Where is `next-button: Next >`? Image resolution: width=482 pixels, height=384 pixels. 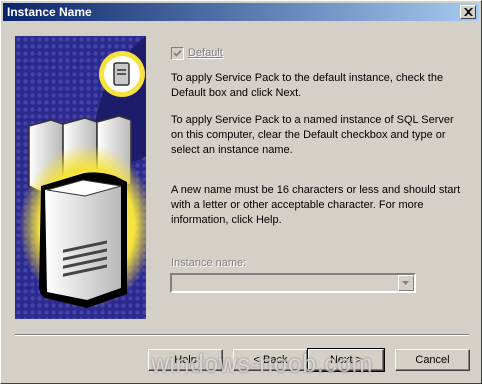 next-button: Next > is located at coordinates (346, 360).